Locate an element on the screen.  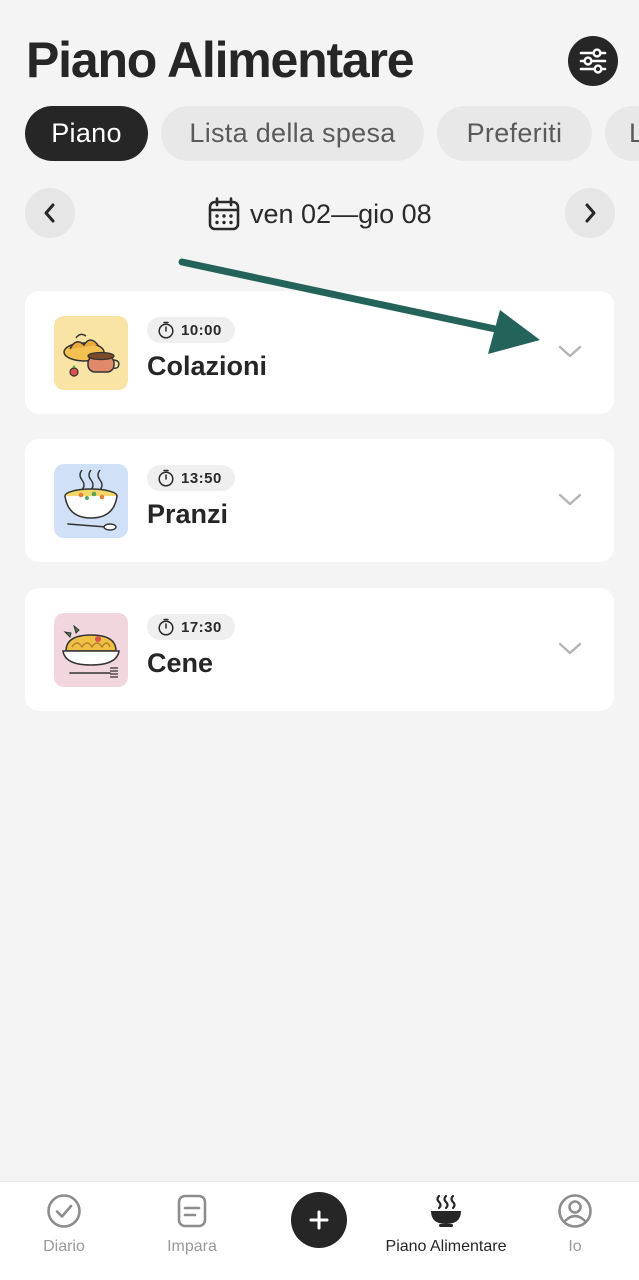
prev-week-button is located at coordinates (50, 213).